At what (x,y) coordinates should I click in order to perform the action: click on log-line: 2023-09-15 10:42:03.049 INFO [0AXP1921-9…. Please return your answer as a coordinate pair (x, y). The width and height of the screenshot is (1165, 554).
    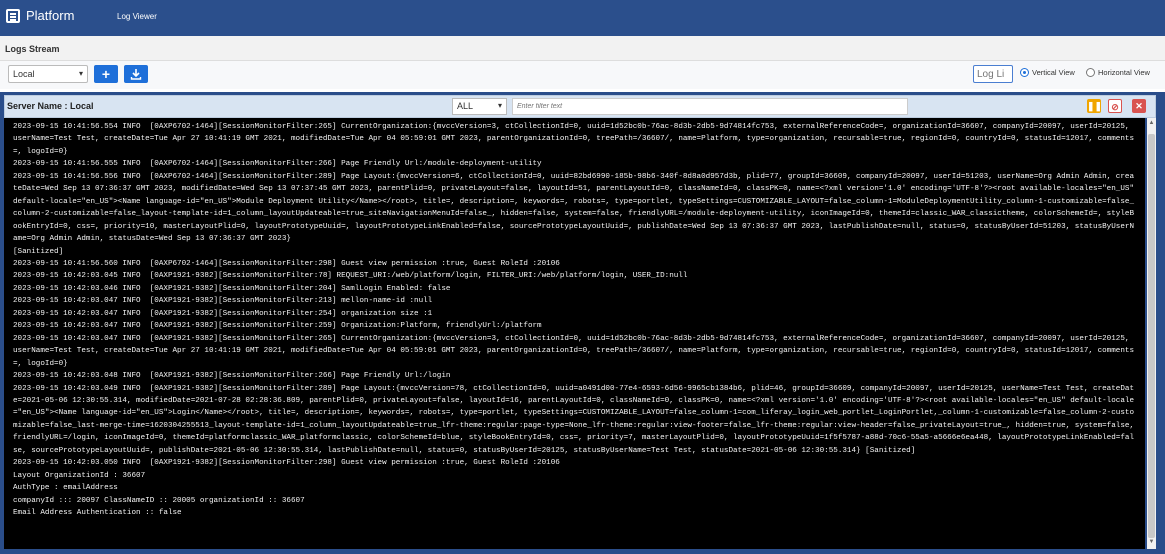
    Looking at the image, I should click on (576, 419).